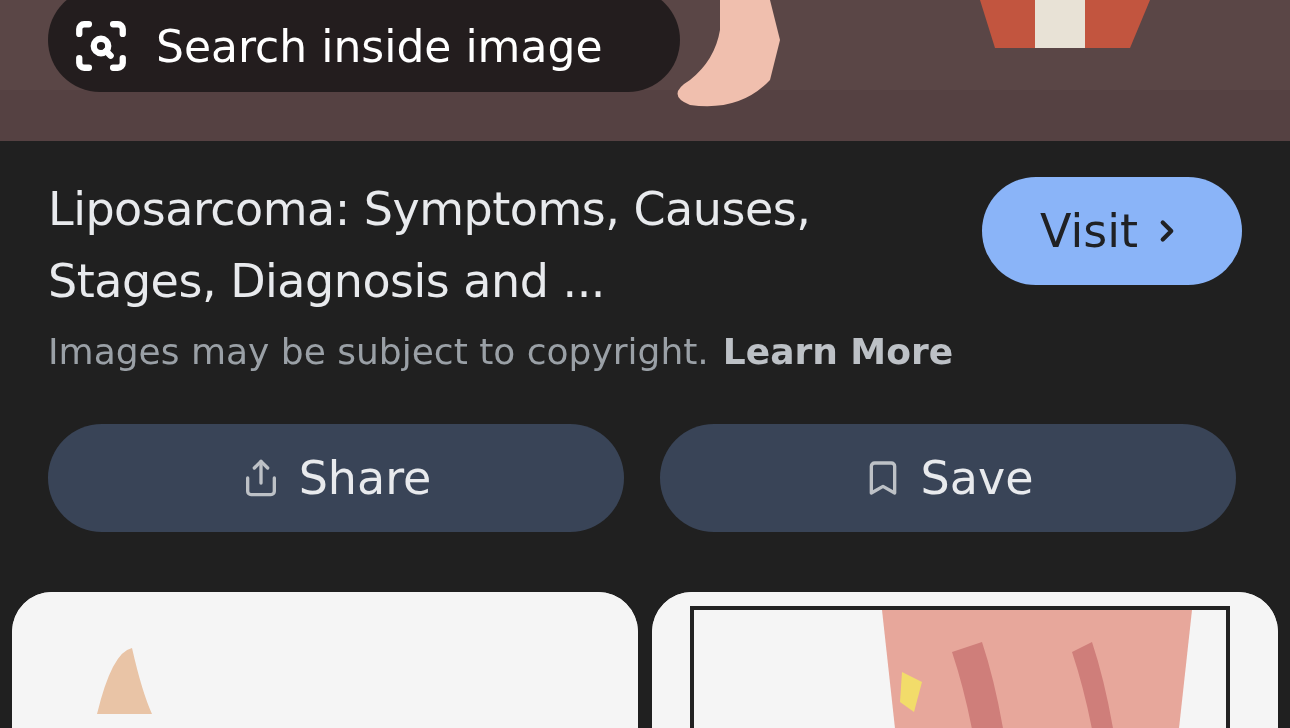 The width and height of the screenshot is (1290, 728). Describe the element at coordinates (336, 478) in the screenshot. I see `share-button: Share` at that location.